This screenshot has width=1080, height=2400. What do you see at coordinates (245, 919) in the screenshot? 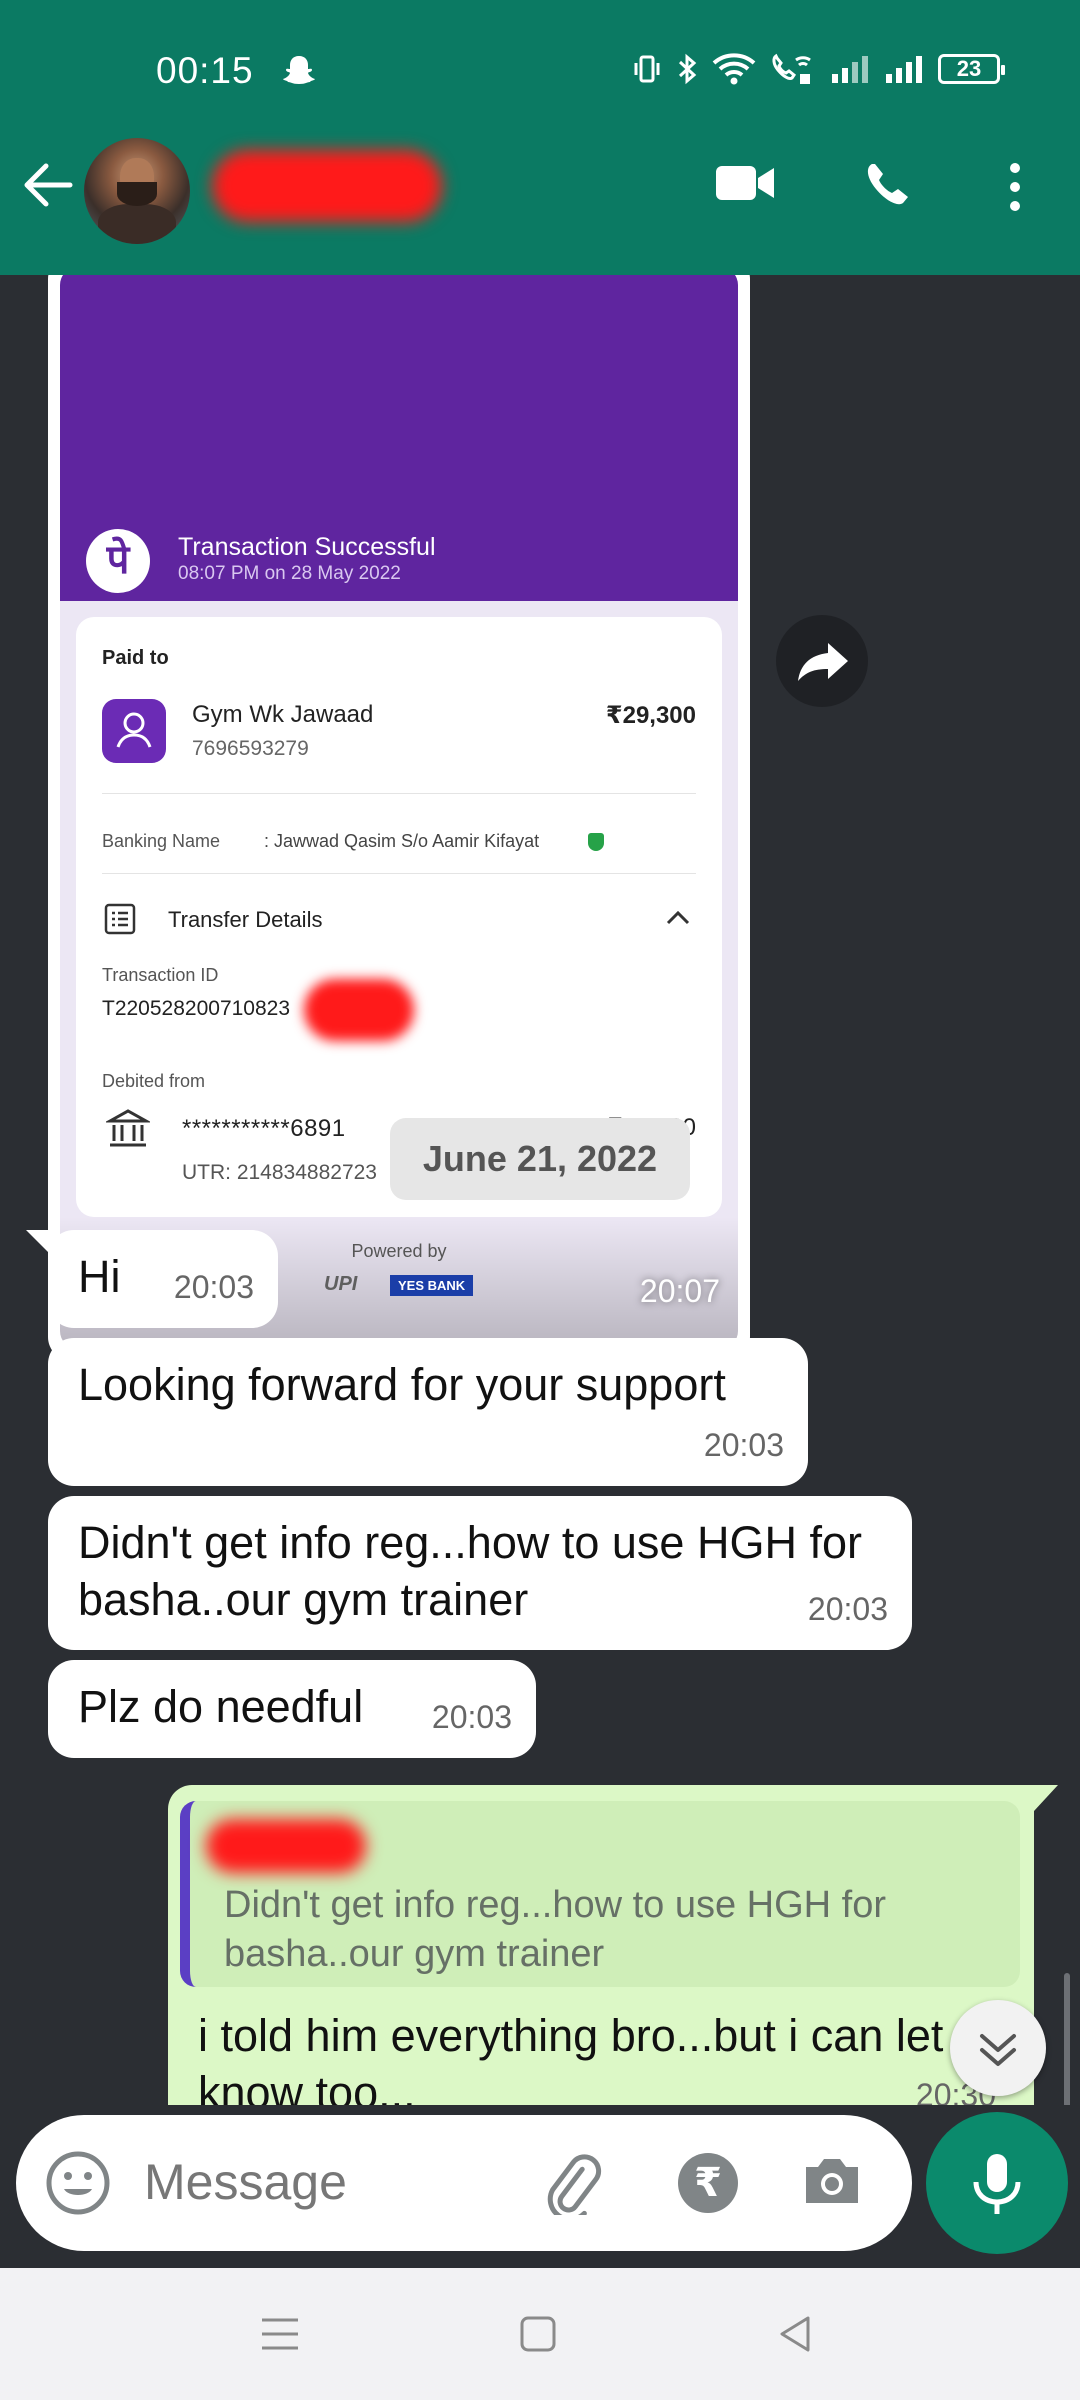
I see `transfer-details-label: Transfer Details` at bounding box center [245, 919].